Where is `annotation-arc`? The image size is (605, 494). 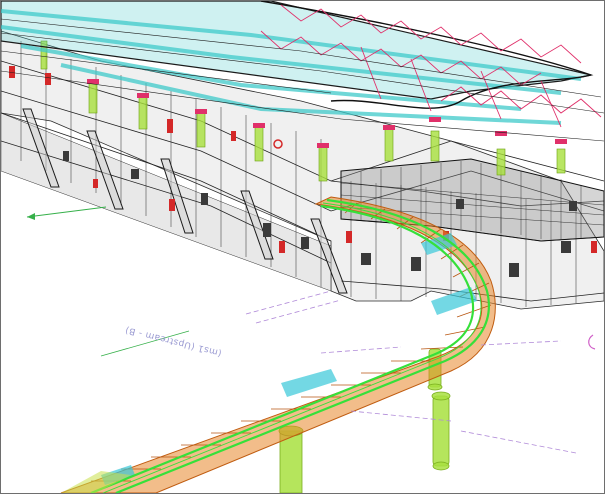 annotation-arc is located at coordinates (592, 342).